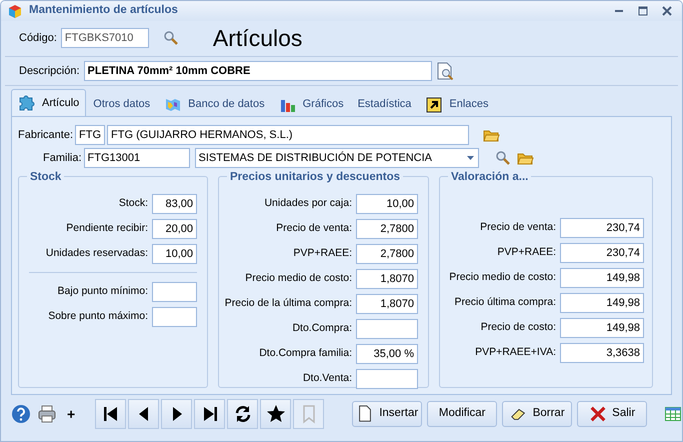 This screenshot has width=683, height=442. What do you see at coordinates (305, 353) in the screenshot?
I see `field-label: Dto.Compra familia:` at bounding box center [305, 353].